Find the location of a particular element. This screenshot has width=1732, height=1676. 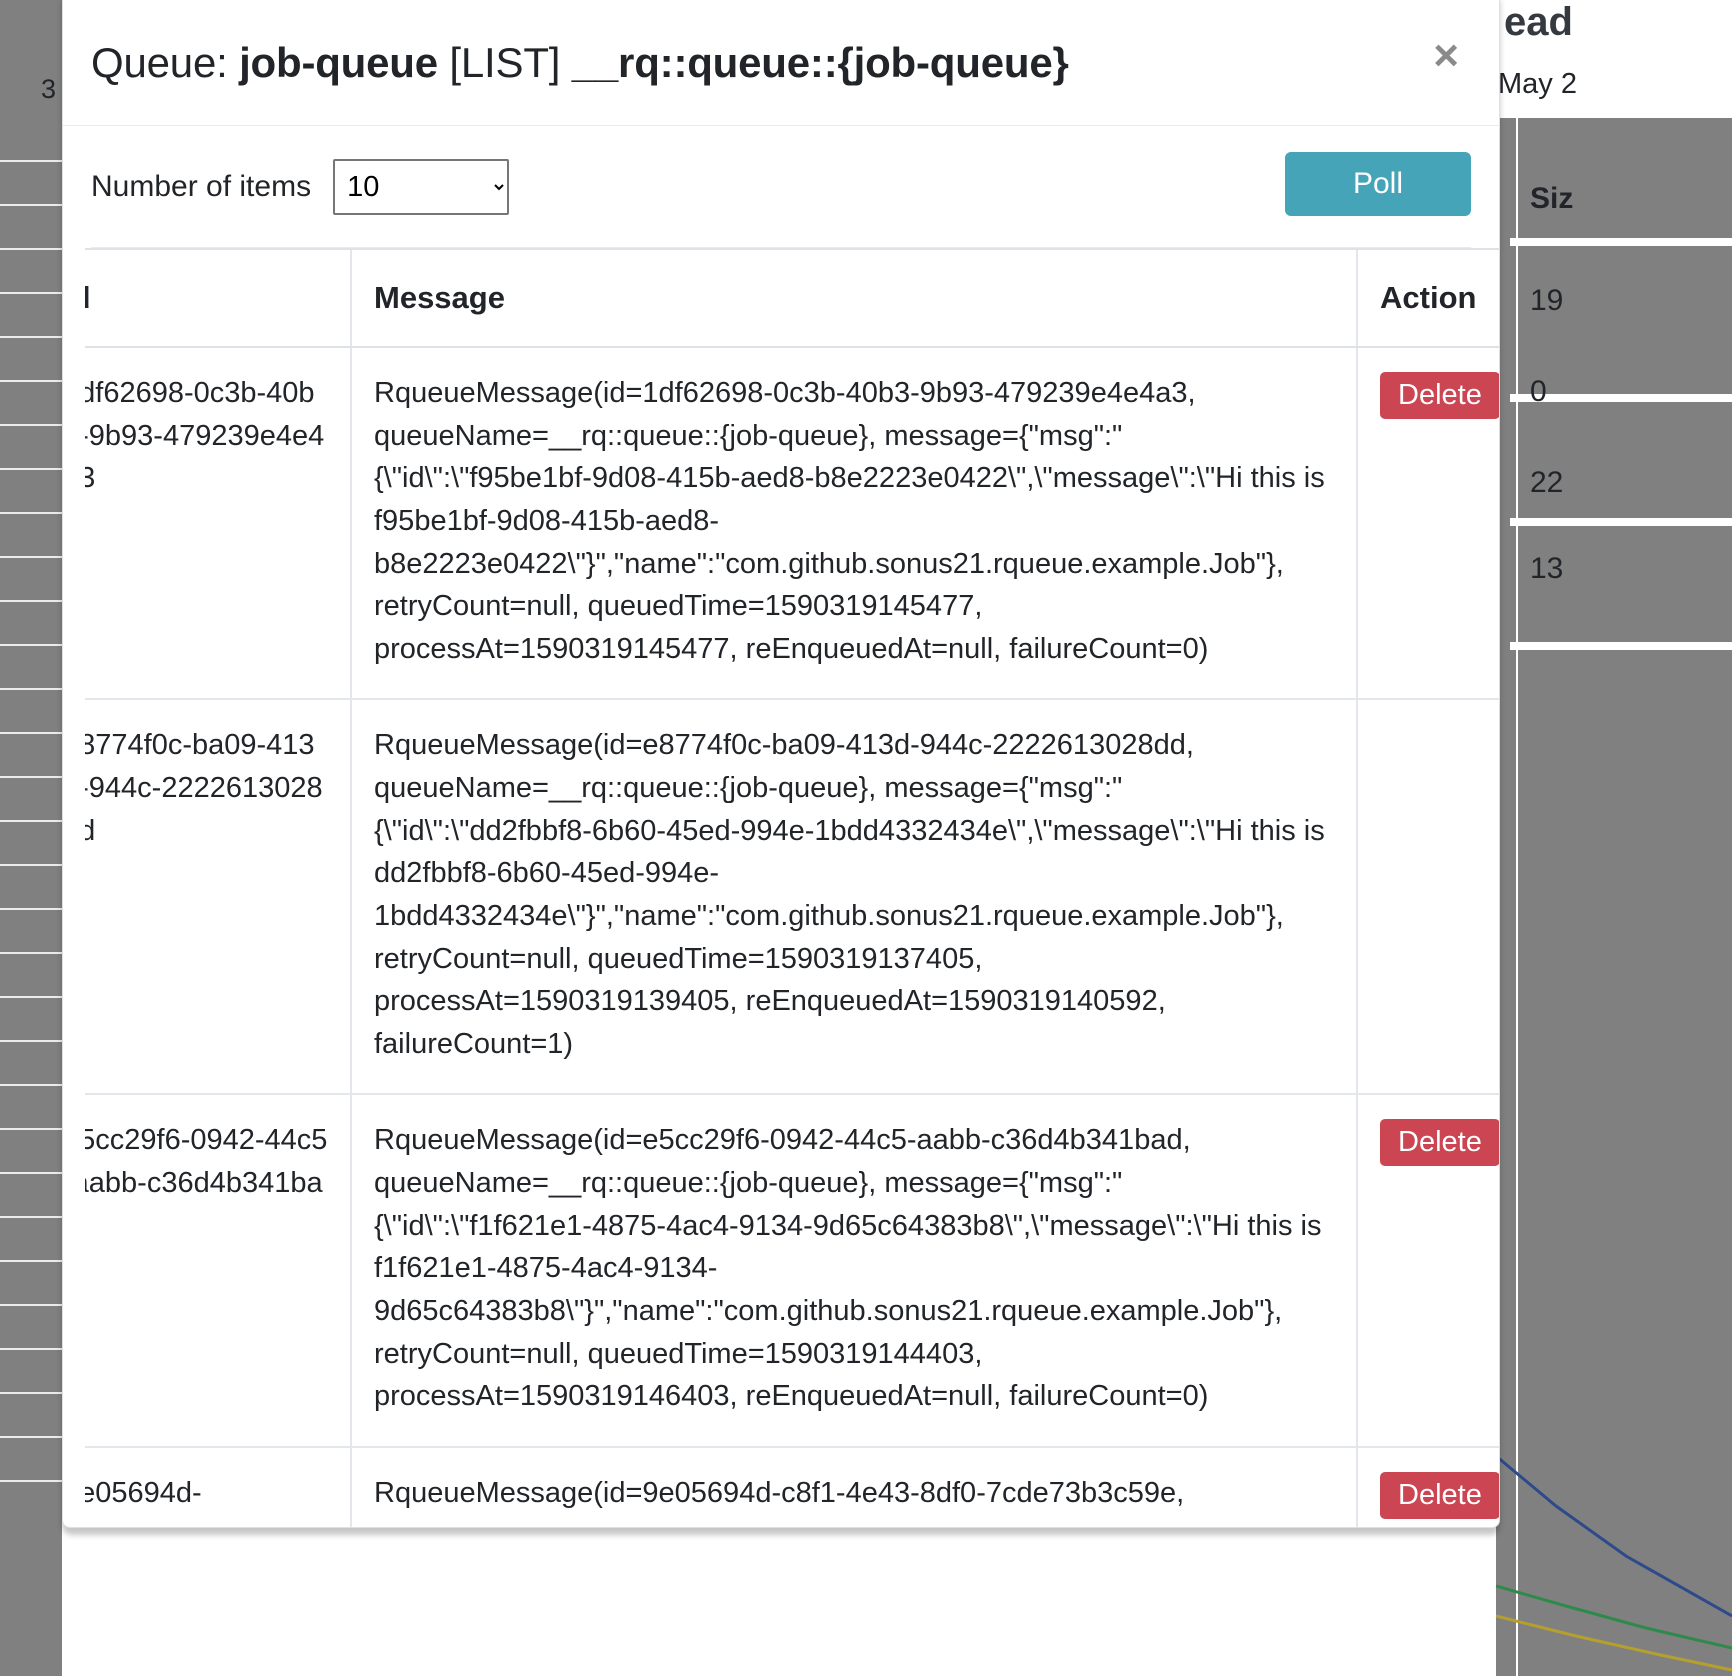

background-left-table: 3 is located at coordinates (31, 838).